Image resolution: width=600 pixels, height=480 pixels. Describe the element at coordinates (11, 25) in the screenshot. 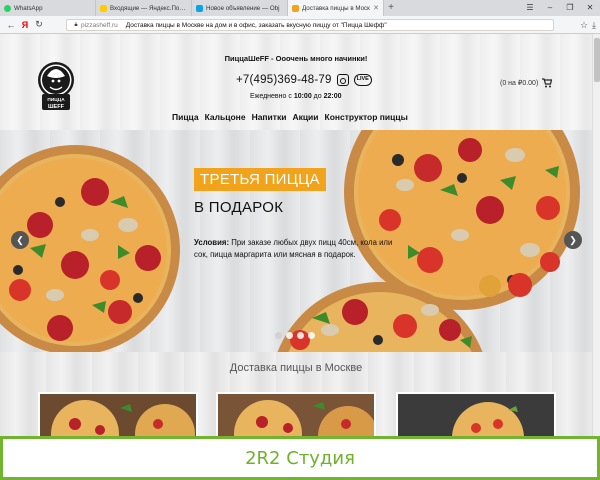

I see `back-icon: ←` at that location.